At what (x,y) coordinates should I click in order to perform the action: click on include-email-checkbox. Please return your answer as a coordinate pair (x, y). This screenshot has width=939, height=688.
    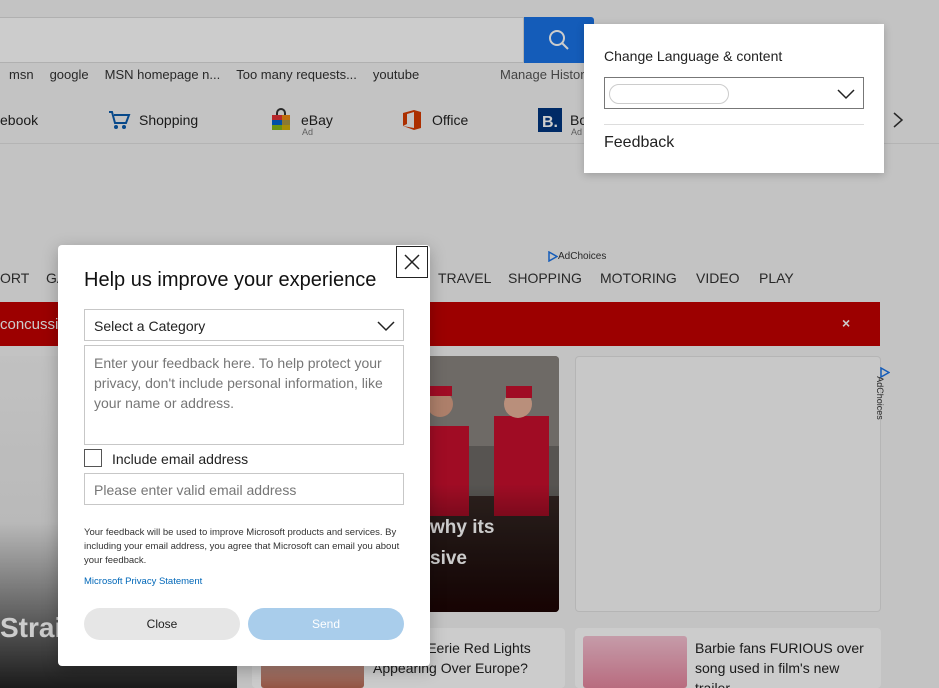
    Looking at the image, I should click on (93, 458).